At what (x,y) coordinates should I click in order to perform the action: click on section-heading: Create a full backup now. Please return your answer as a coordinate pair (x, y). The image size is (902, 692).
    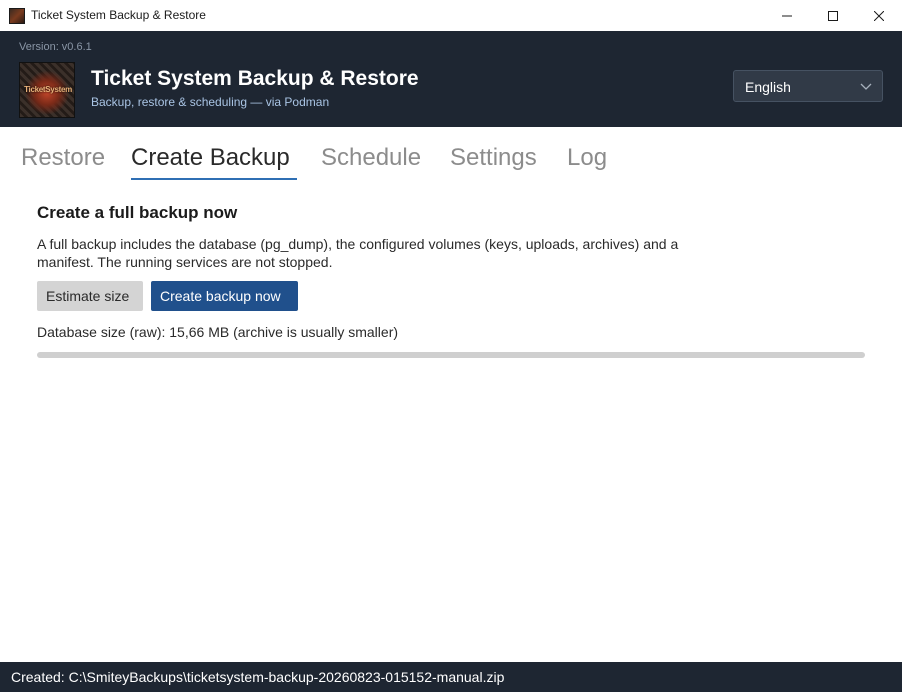
    Looking at the image, I should click on (137, 212).